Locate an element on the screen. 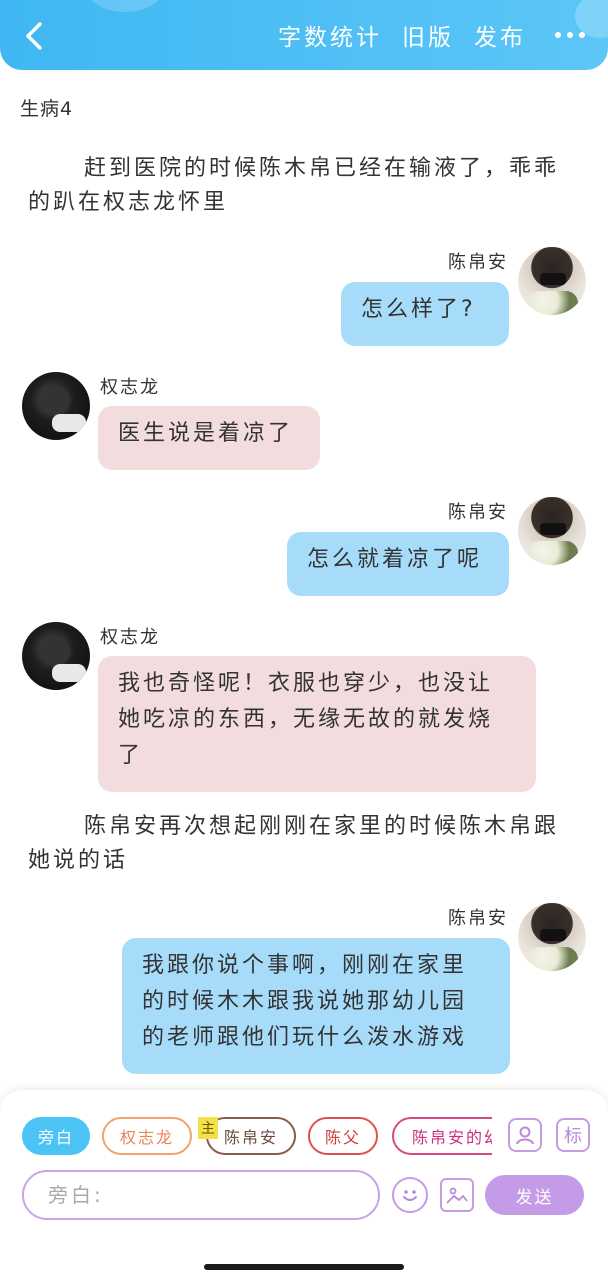  chat-bubble-right: 怎么就着凉了呢 is located at coordinates (398, 564).